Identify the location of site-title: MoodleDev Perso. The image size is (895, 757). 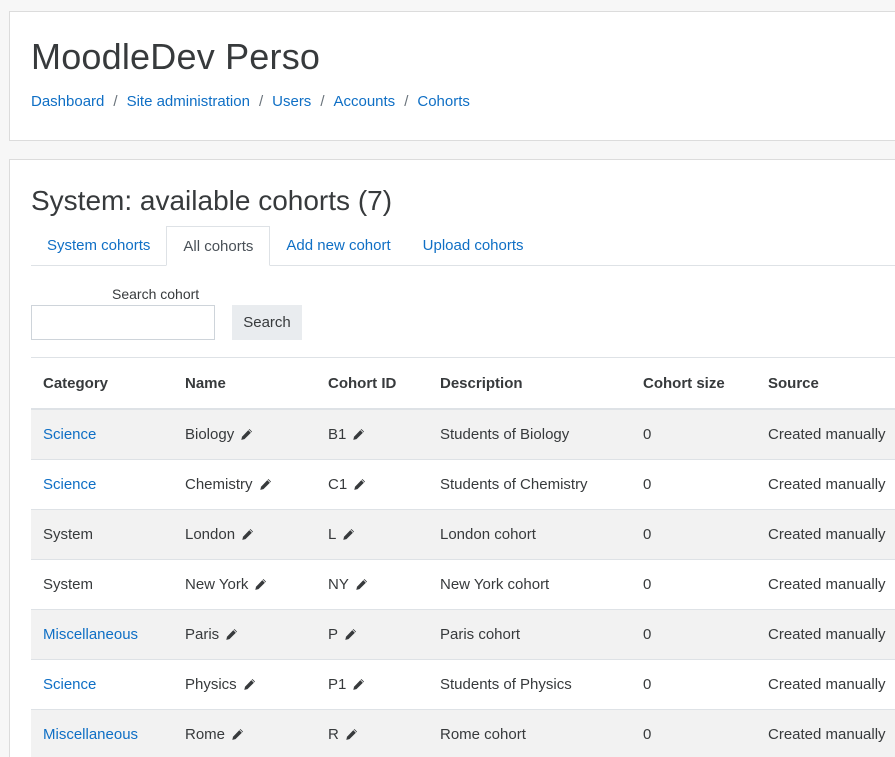
(176, 56).